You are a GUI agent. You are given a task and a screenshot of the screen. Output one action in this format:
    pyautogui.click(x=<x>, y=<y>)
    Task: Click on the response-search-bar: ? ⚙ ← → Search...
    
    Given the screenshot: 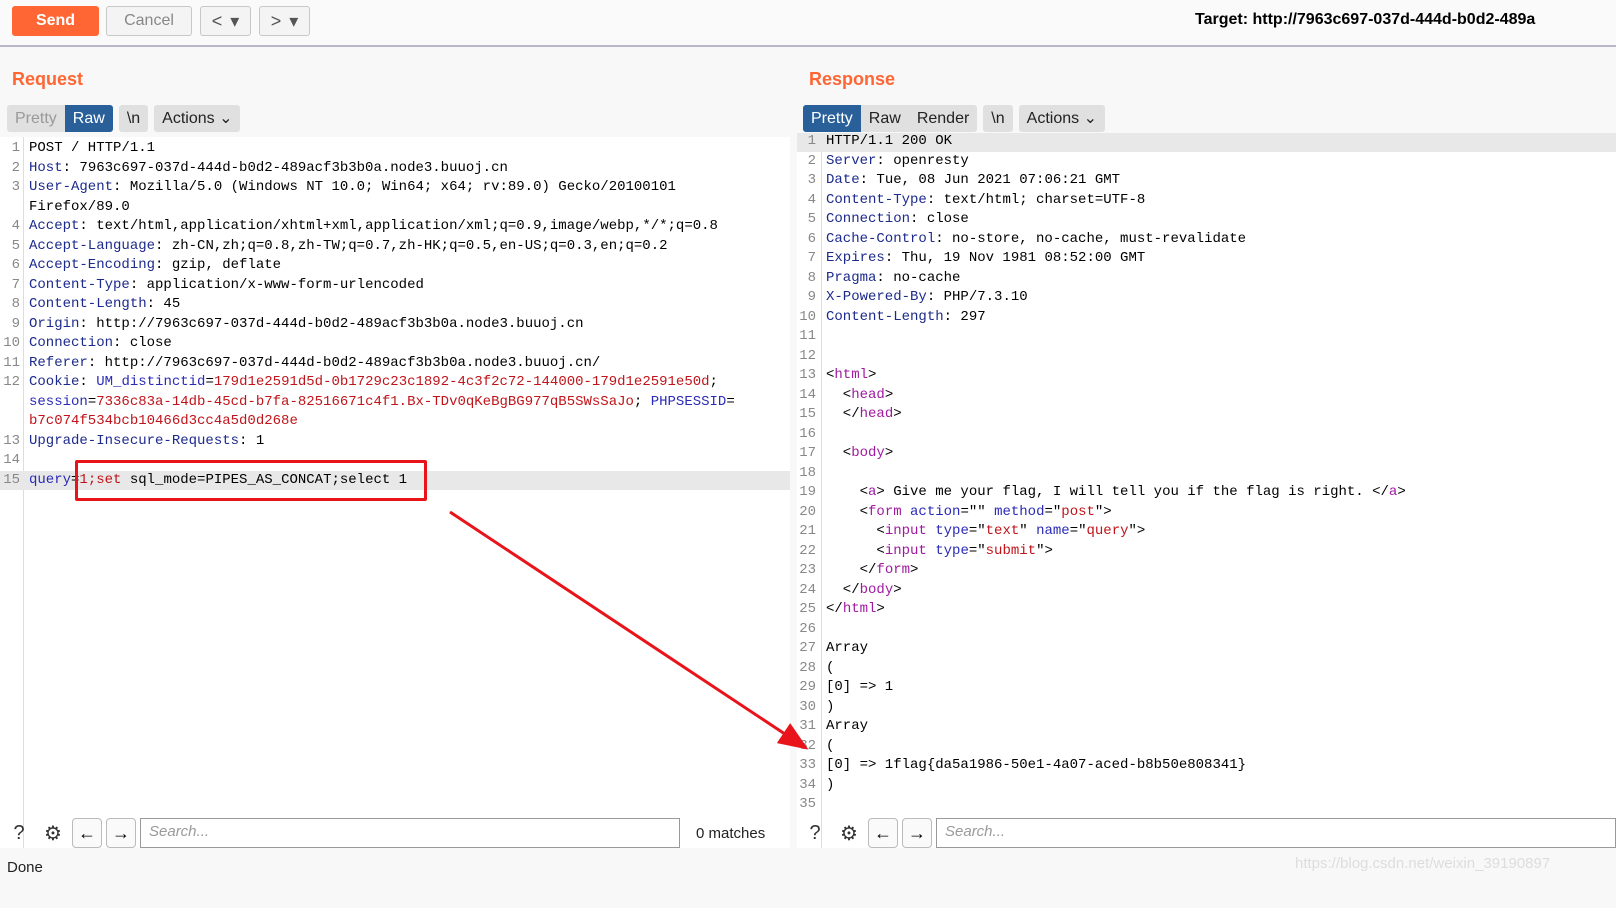 What is the action you would take?
    pyautogui.click(x=1208, y=833)
    